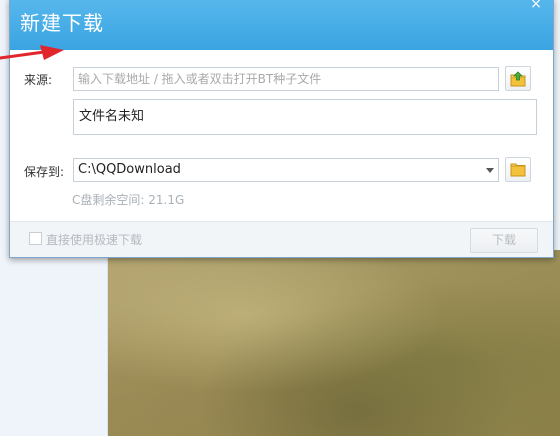  I want to click on disk-space-text: C盘剩余空间: 21.1G, so click(128, 200).